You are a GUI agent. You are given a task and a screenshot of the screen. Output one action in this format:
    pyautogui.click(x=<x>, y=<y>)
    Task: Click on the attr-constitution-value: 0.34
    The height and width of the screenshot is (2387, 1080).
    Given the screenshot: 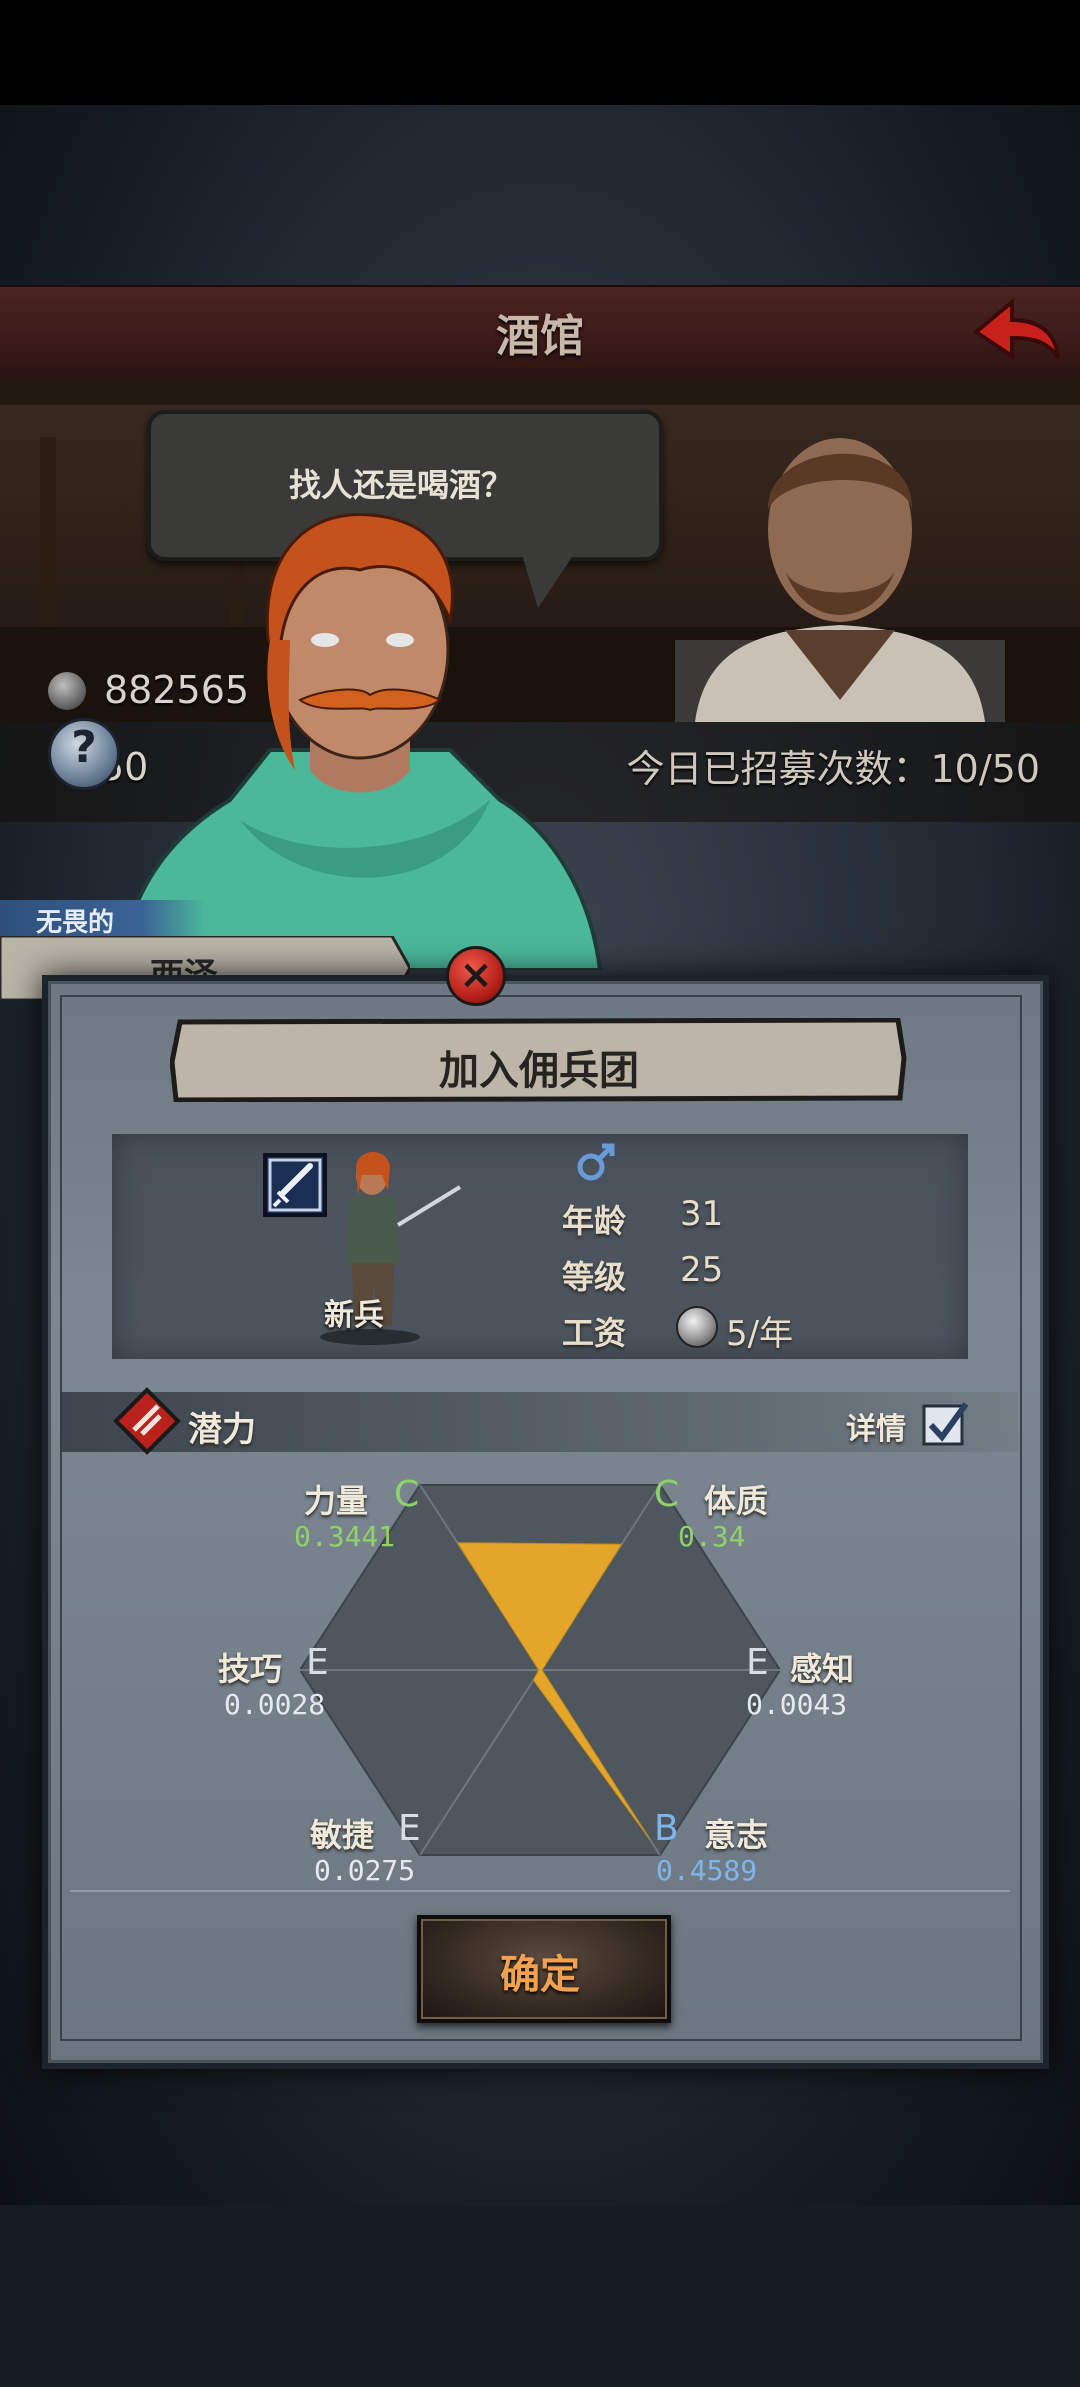 What is the action you would take?
    pyautogui.click(x=712, y=1536)
    